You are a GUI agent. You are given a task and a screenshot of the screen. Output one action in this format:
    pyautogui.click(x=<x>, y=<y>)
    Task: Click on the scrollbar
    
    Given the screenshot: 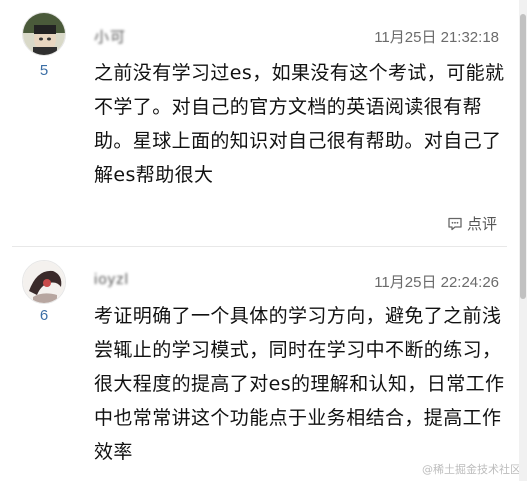 What is the action you would take?
    pyautogui.click(x=523, y=240)
    